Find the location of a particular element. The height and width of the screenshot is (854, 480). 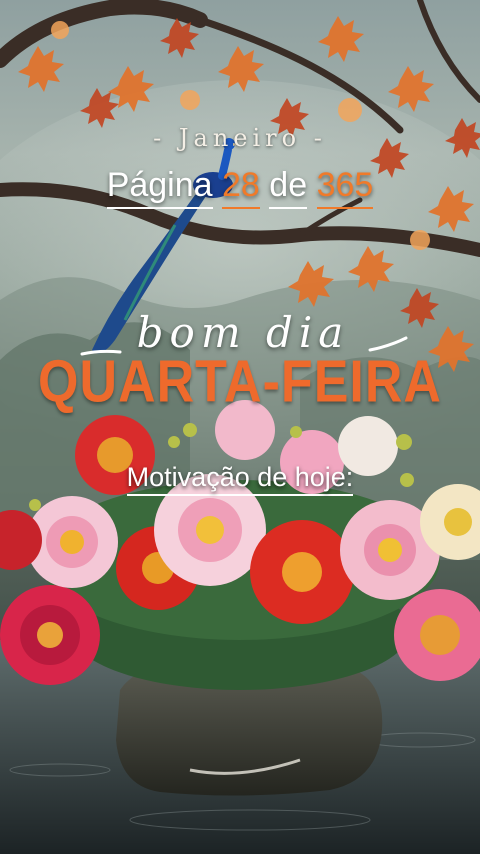

month-label: - Janeiro - is located at coordinates (240, 138).